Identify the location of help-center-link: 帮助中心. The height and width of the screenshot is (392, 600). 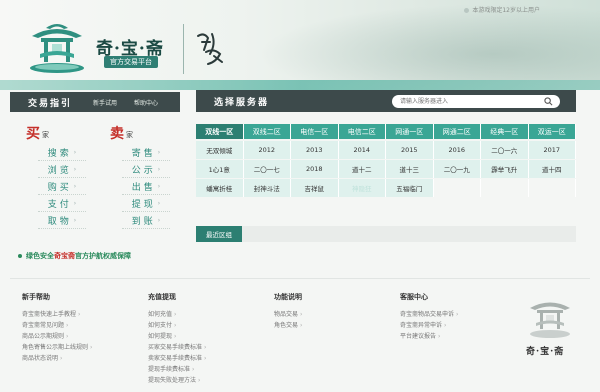
(146, 102).